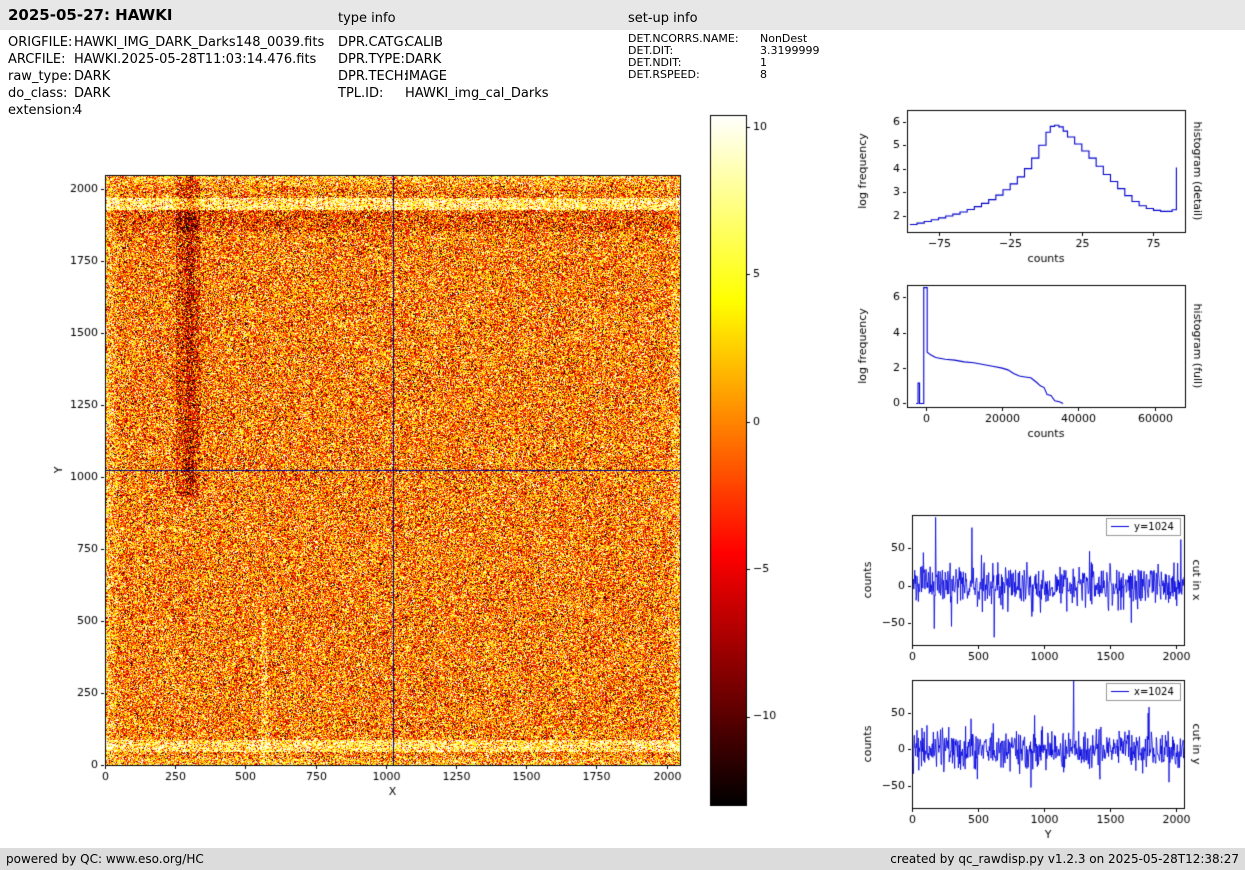  What do you see at coordinates (443, 59) in the screenshot?
I see `meta-row-dpr-type: DPR.TYPE:DARK` at bounding box center [443, 59].